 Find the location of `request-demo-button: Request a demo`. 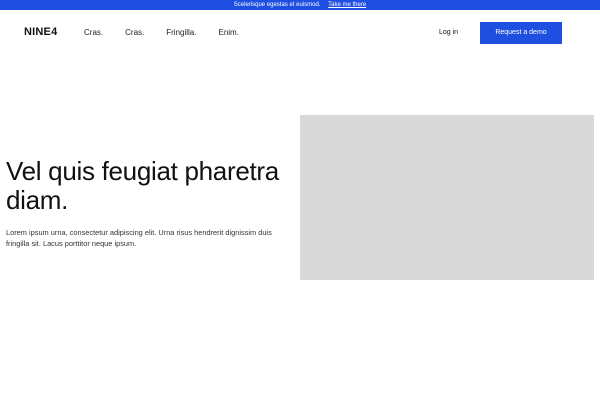

request-demo-button: Request a demo is located at coordinates (521, 33).